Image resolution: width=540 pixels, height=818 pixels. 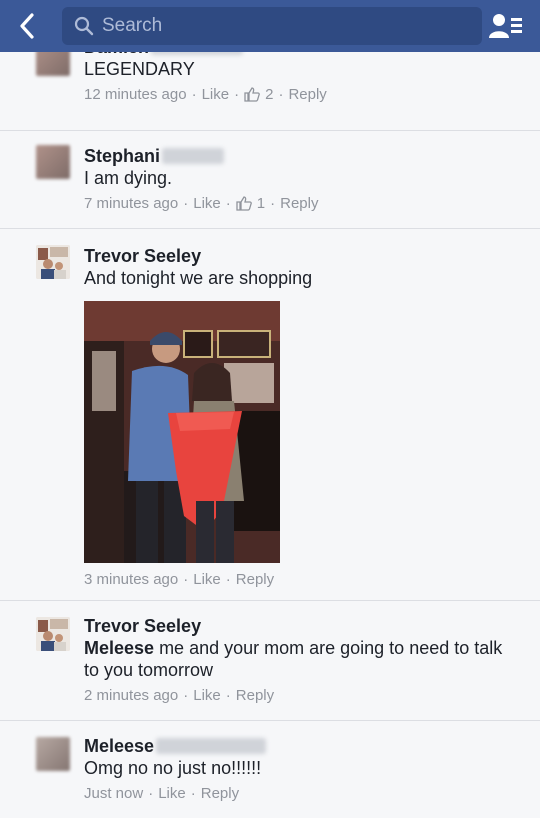 I want to click on comment-text: Omg no no just no!!!!!!, so click(x=173, y=768).